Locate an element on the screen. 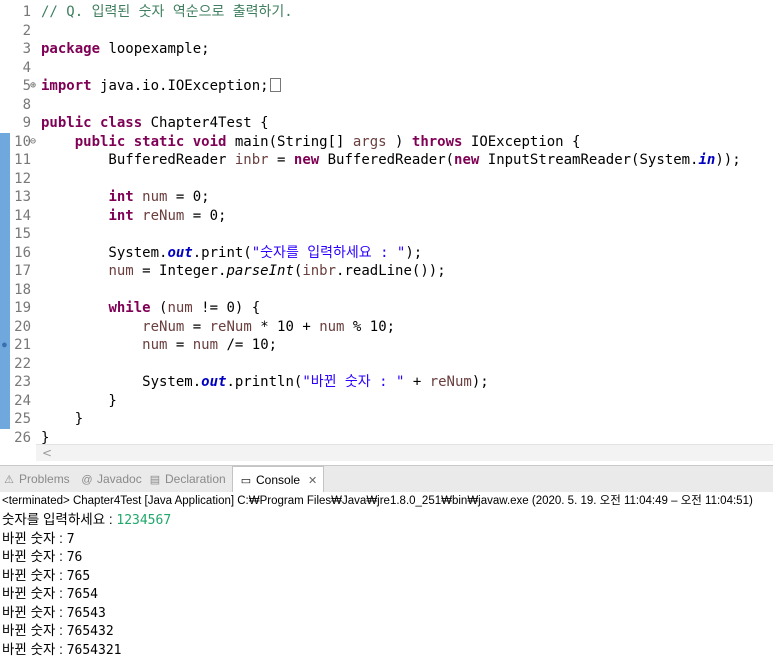 This screenshot has width=773, height=660. views-tab-bar: ⚠ Problems @ Javadoc ▤ Declaration ▭ Console ✕ is located at coordinates (386, 478).